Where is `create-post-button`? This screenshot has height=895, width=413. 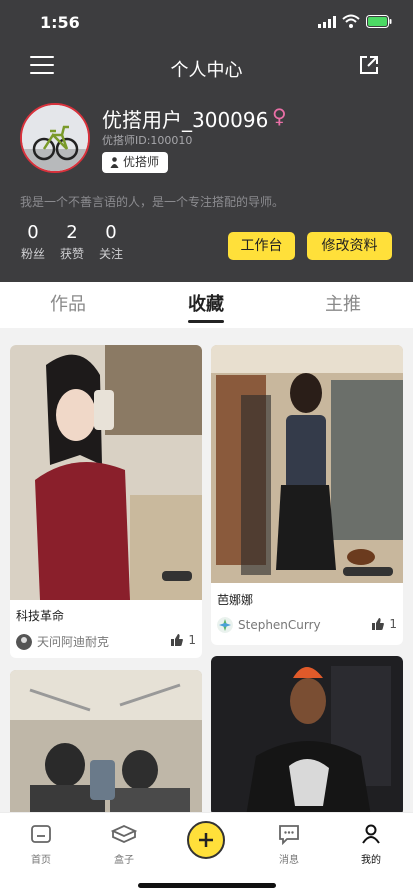 create-post-button is located at coordinates (206, 840).